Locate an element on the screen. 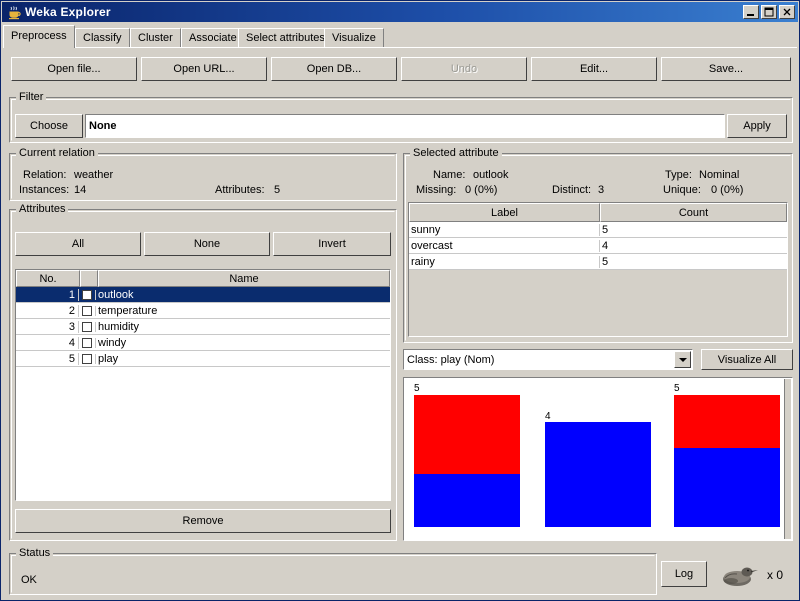  bar-value-label: 5 is located at coordinates (417, 388).